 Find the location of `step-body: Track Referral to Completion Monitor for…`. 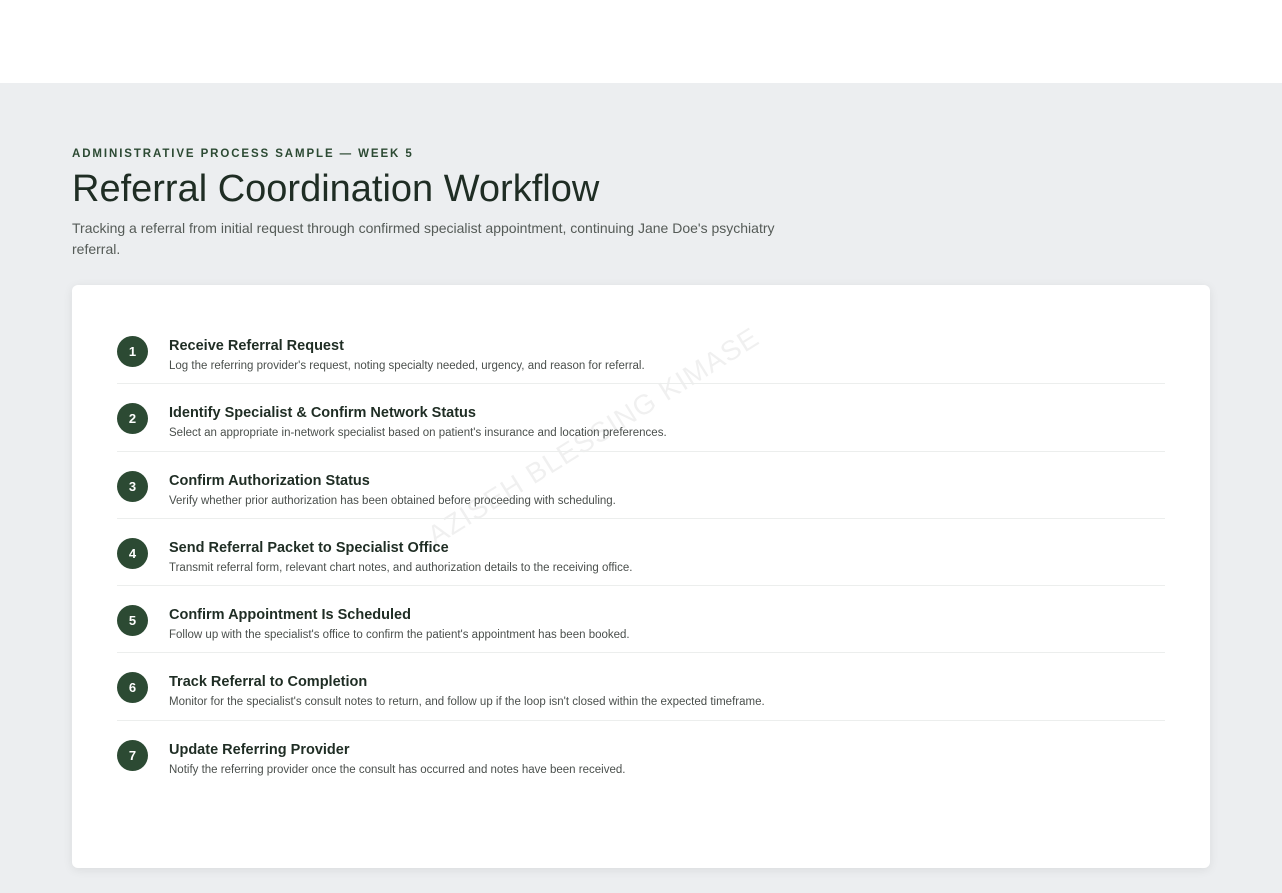

step-body: Track Referral to Completion Monitor for… is located at coordinates (467, 690).